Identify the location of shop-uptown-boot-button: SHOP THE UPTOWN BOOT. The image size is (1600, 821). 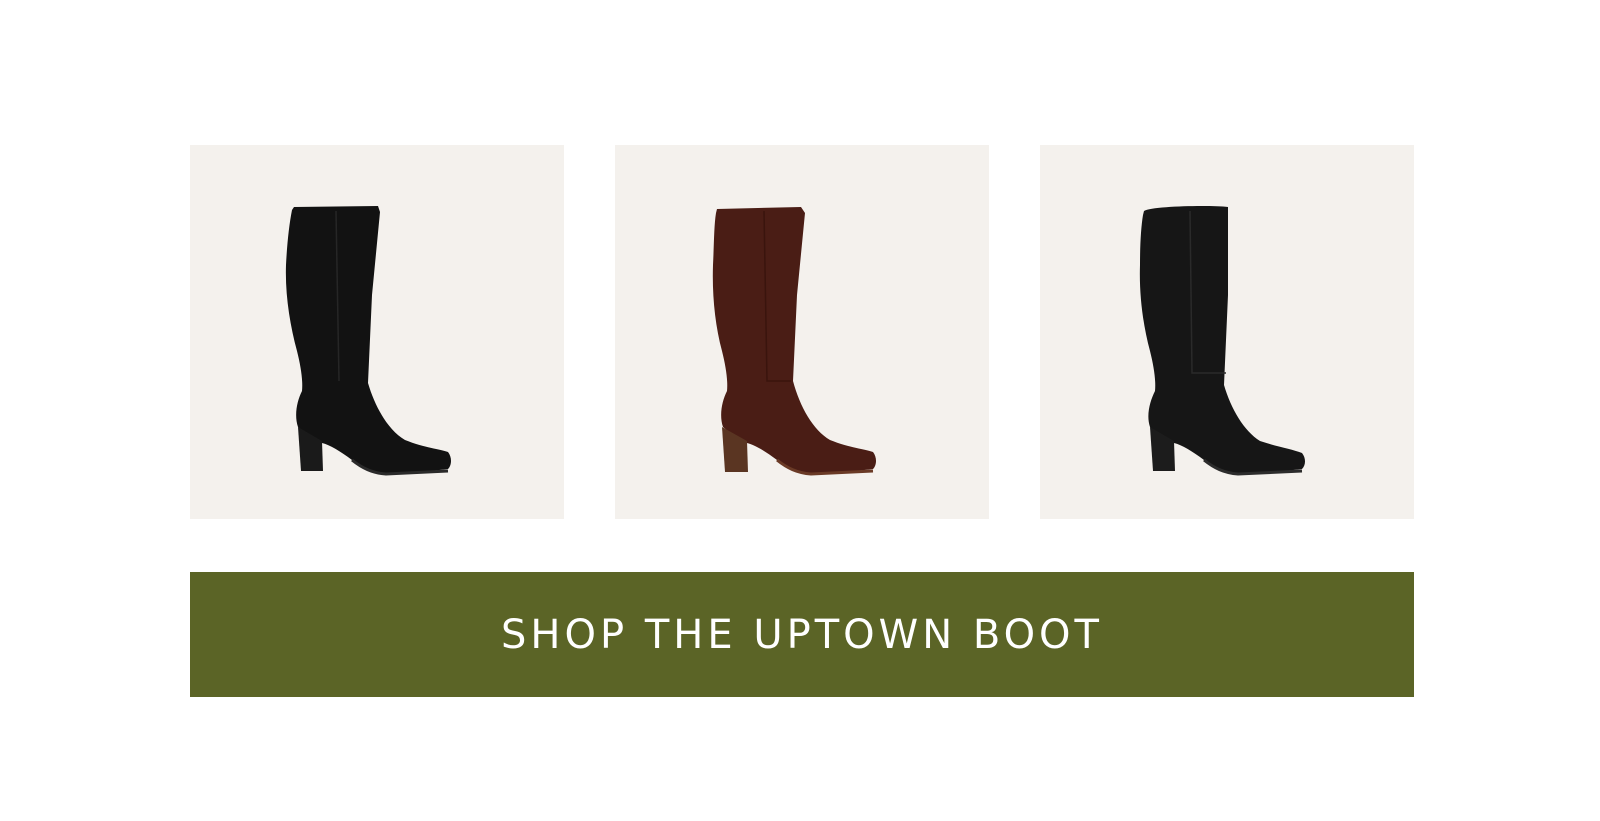
(802, 634).